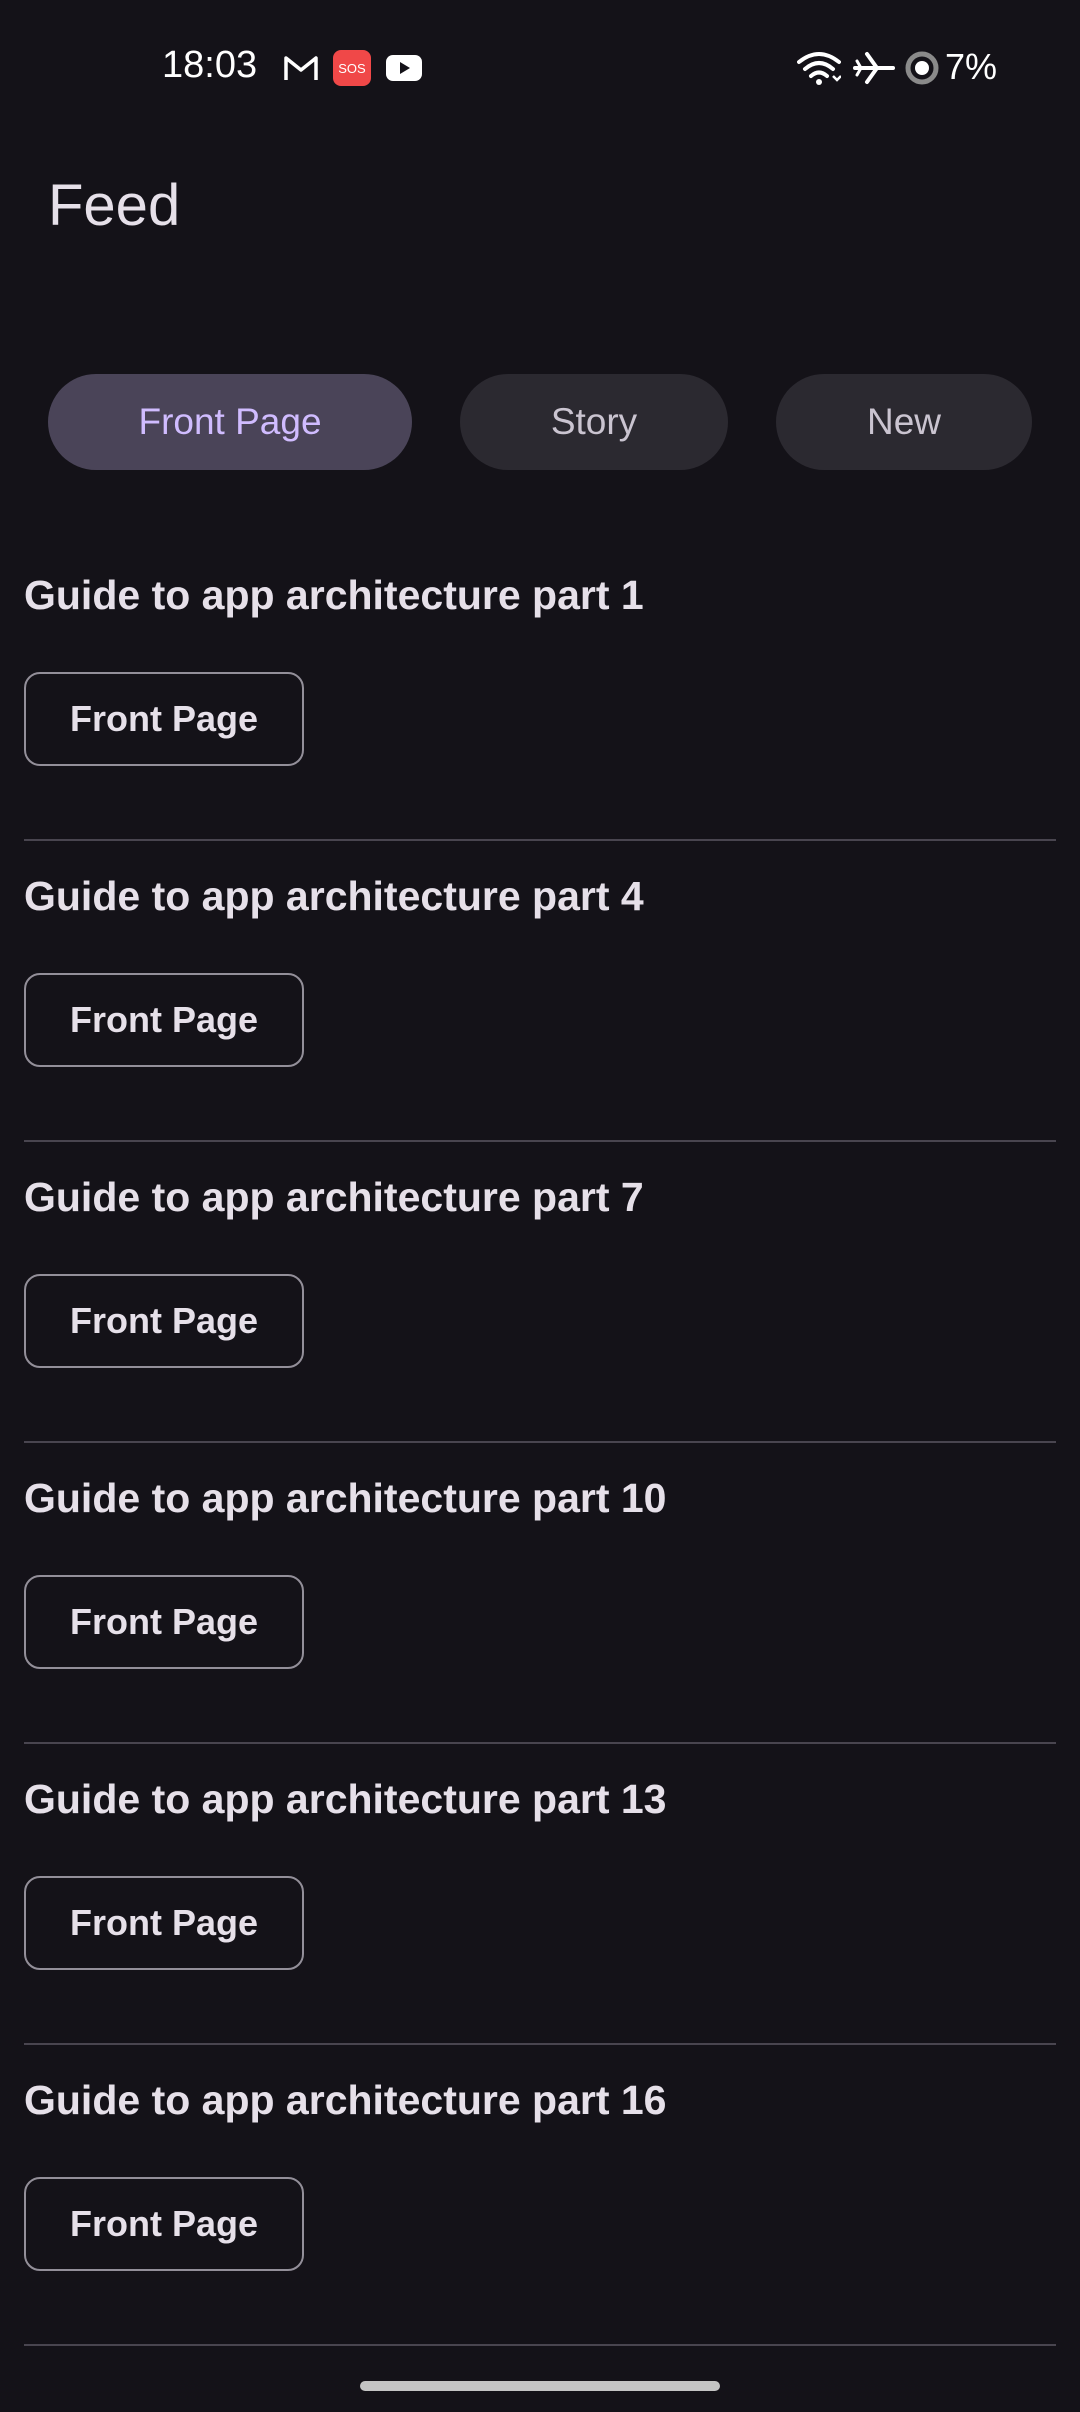  Describe the element at coordinates (210, 65) in the screenshot. I see `status-time: 18:03` at that location.